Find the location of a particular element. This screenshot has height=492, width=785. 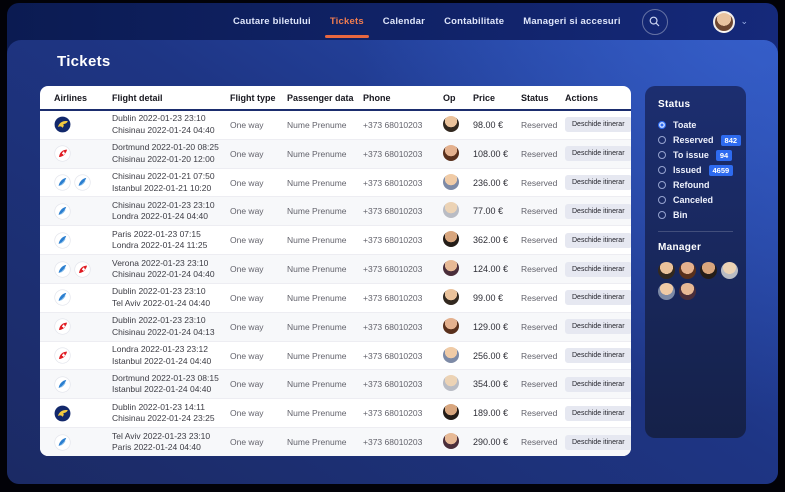

nav-item-contabilitate: Contabilitate is located at coordinates (474, 21).